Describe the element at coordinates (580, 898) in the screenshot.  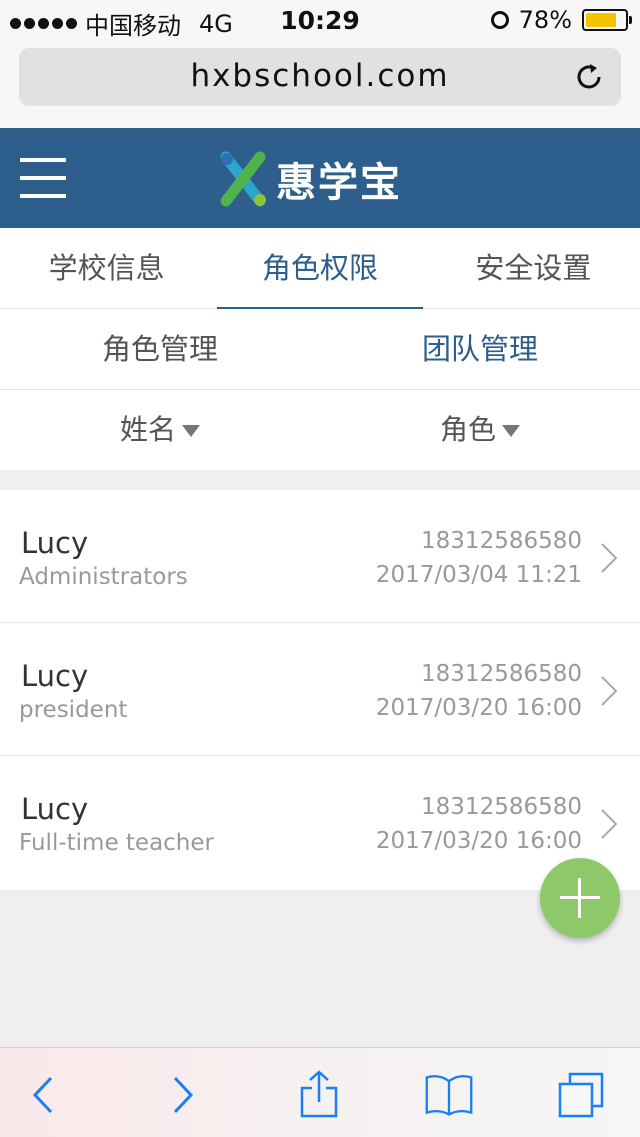
I see `add-member-button` at that location.